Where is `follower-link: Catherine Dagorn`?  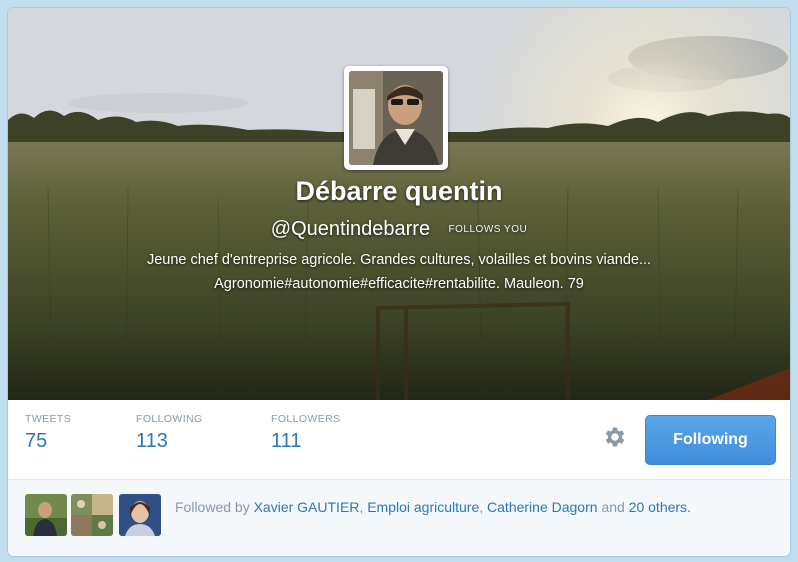
follower-link: Catherine Dagorn is located at coordinates (542, 507).